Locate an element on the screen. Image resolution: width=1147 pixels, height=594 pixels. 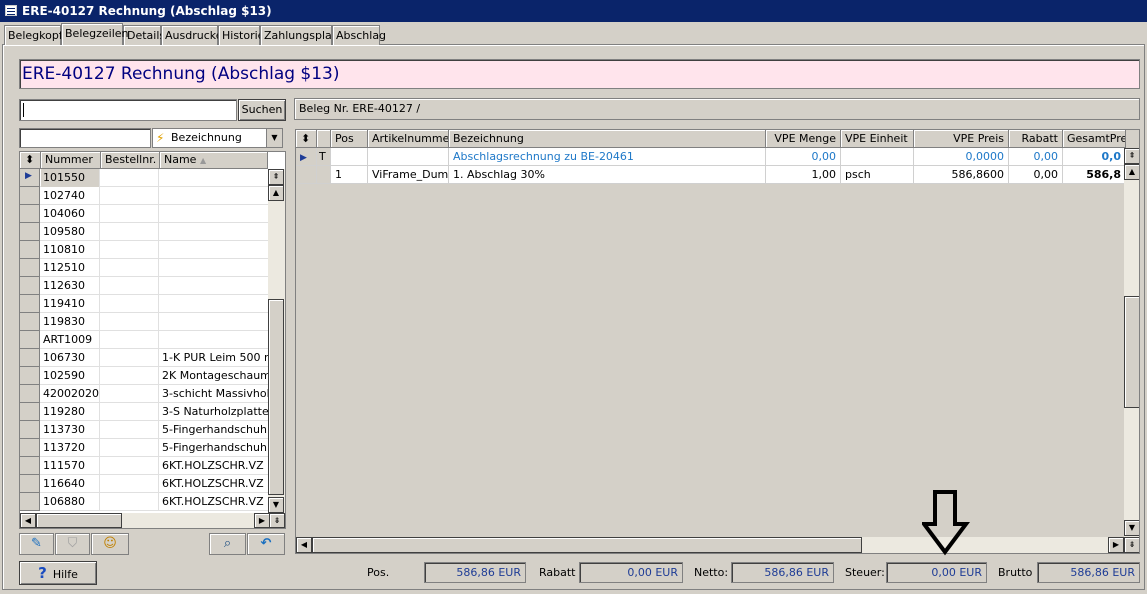
list-item: 110810 is located at coordinates (144, 250).